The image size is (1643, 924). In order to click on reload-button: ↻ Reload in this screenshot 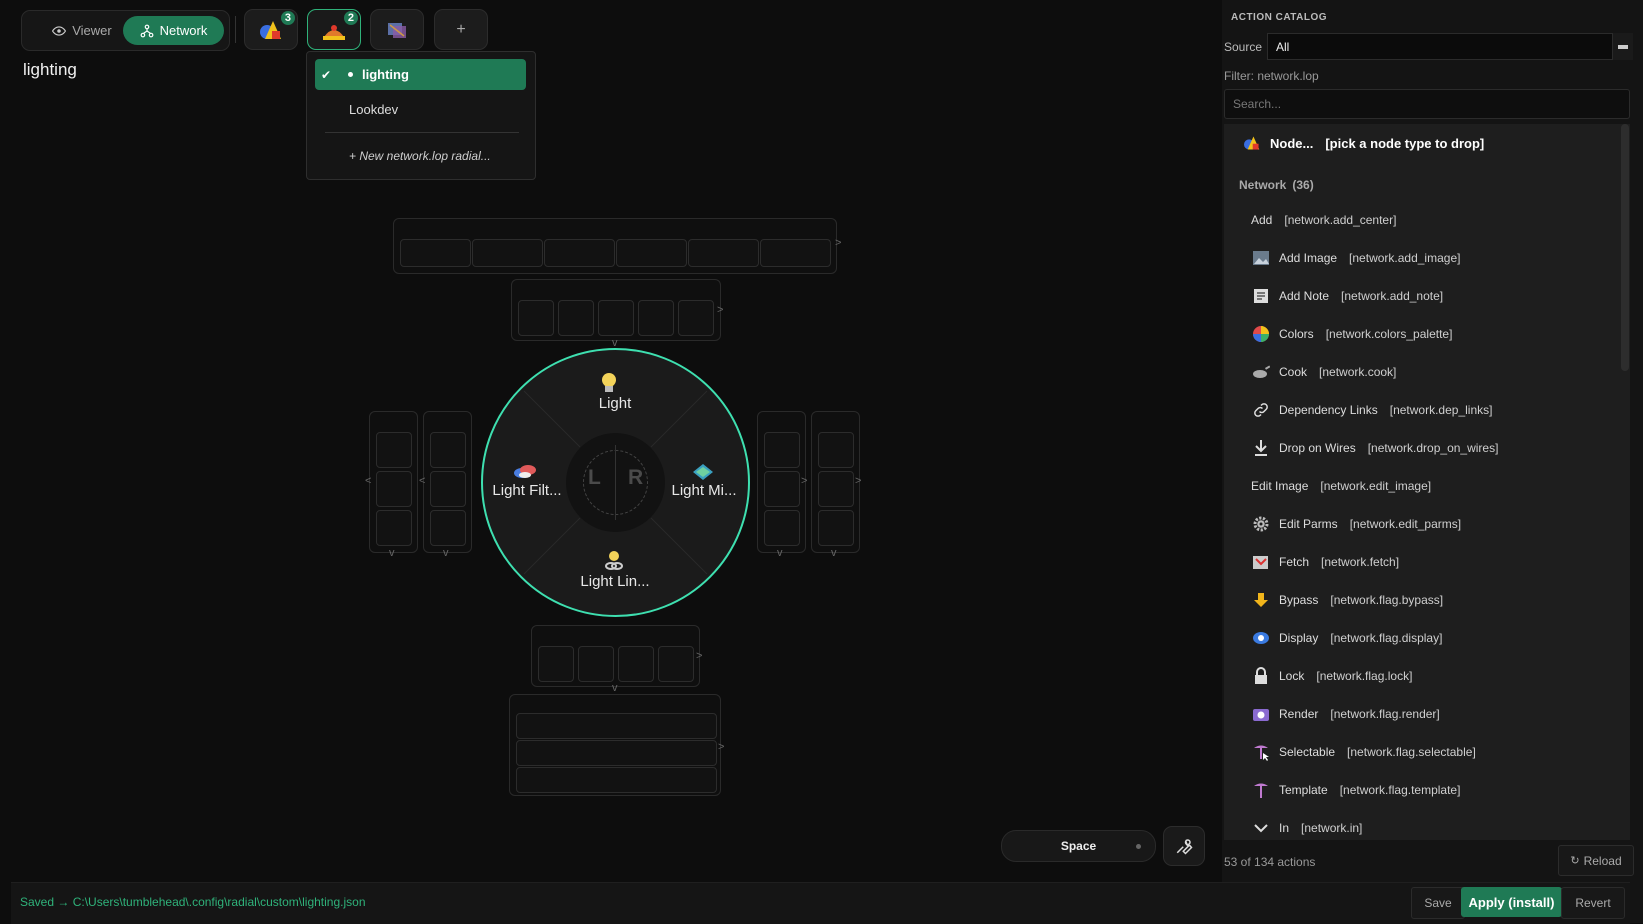, I will do `click(1596, 860)`.